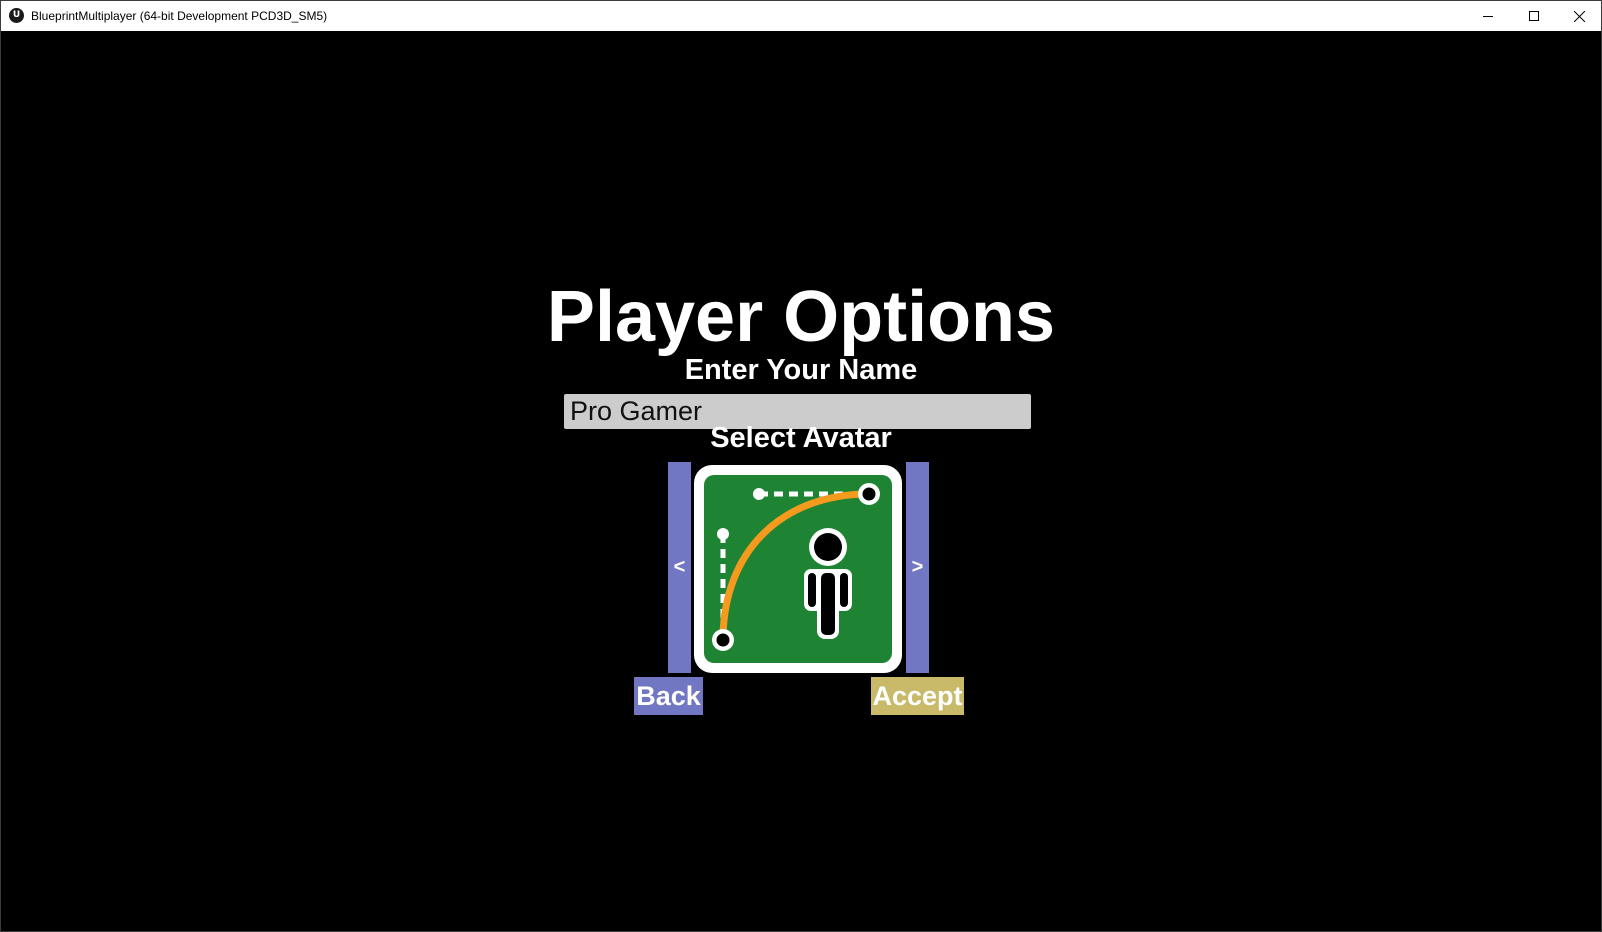  Describe the element at coordinates (801, 370) in the screenshot. I see `name-label: Enter Your Name` at that location.